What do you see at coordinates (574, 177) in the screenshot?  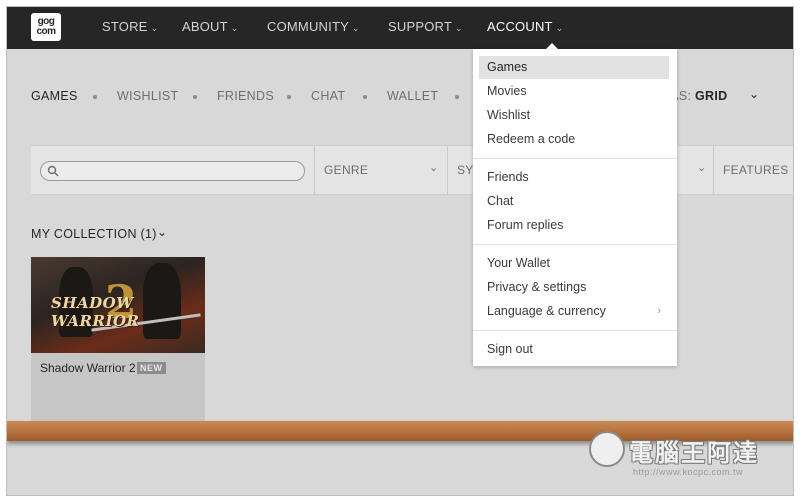 I see `menu-item-friends: Friends` at bounding box center [574, 177].